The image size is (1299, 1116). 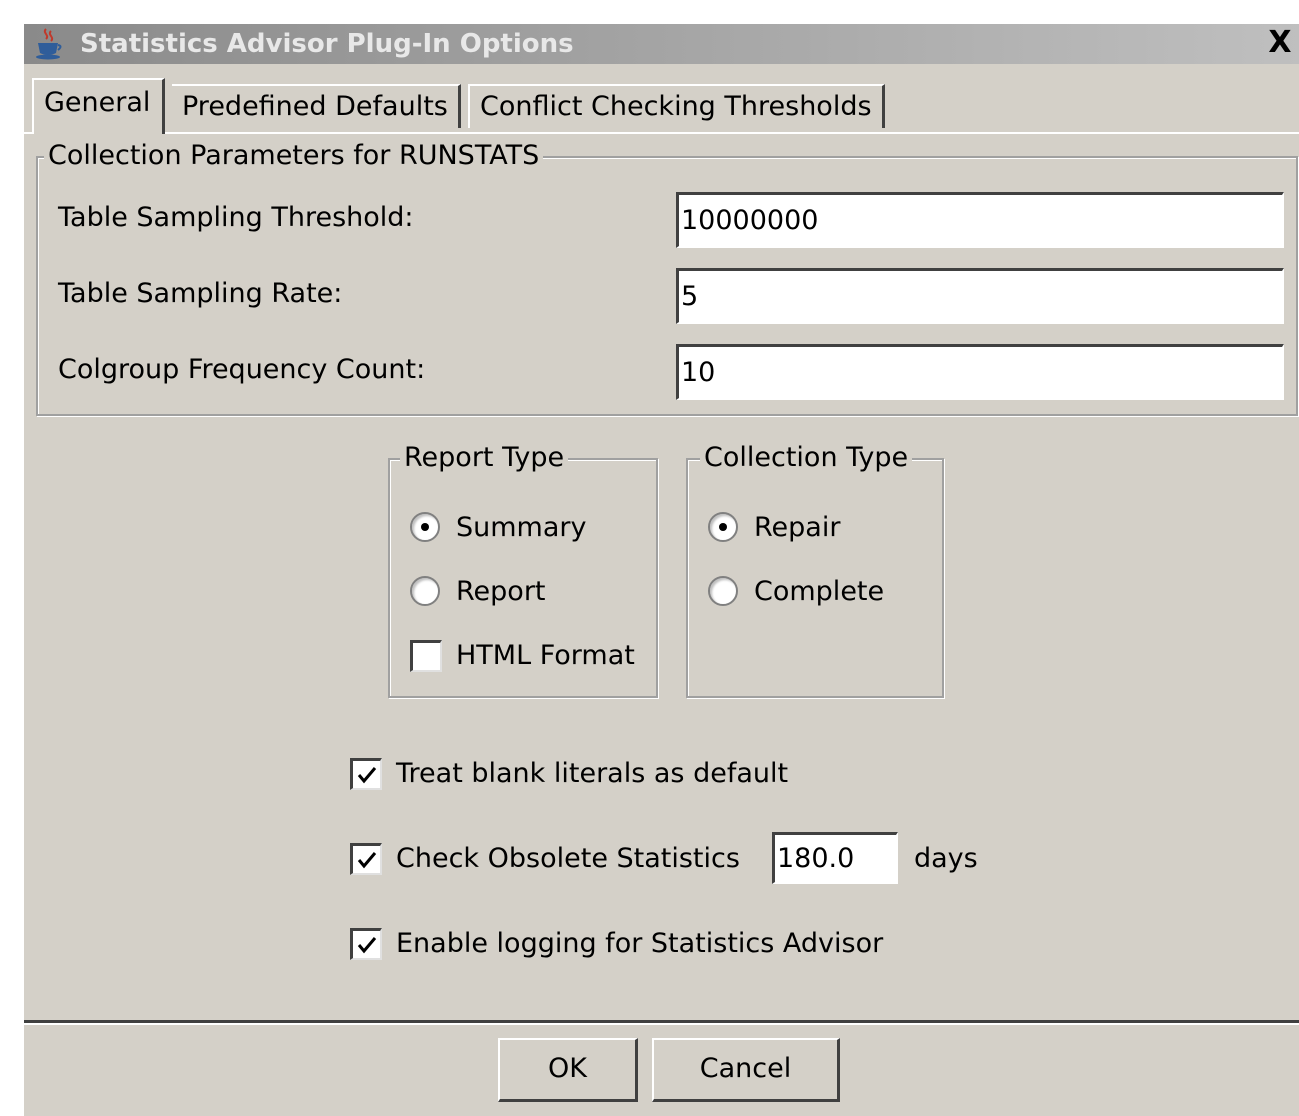 What do you see at coordinates (523, 569) in the screenshot?
I see `report-type-group: Report Type Summary Report HTML Format` at bounding box center [523, 569].